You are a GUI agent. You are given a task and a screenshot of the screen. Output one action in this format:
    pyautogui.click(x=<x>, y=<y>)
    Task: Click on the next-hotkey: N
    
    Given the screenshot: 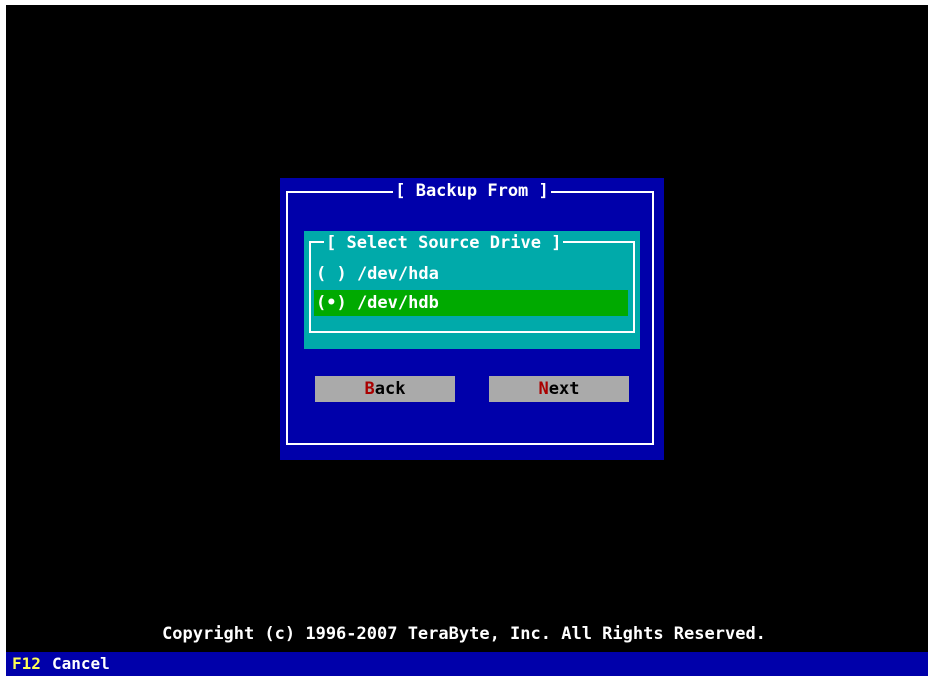 What is the action you would take?
    pyautogui.click(x=543, y=389)
    